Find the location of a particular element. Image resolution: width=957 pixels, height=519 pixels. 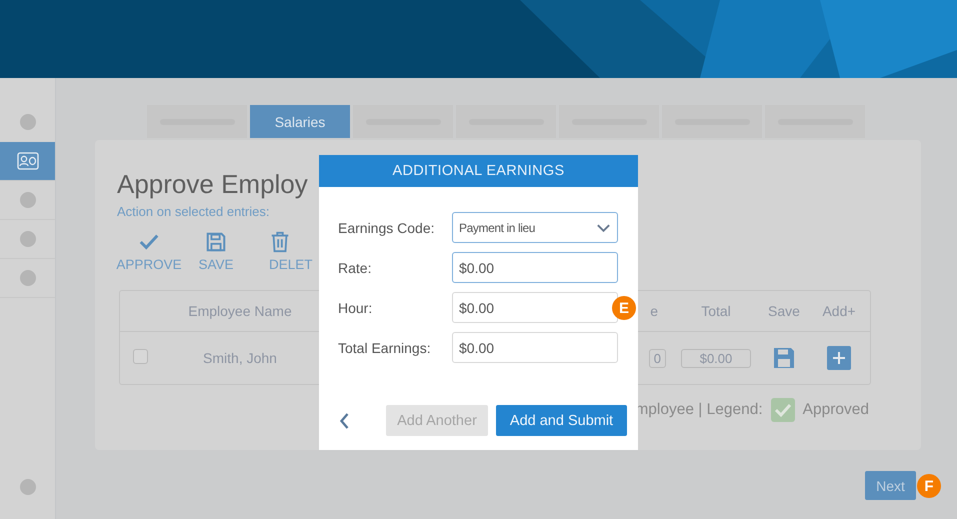

field-label: Total Earnings: is located at coordinates (385, 348).